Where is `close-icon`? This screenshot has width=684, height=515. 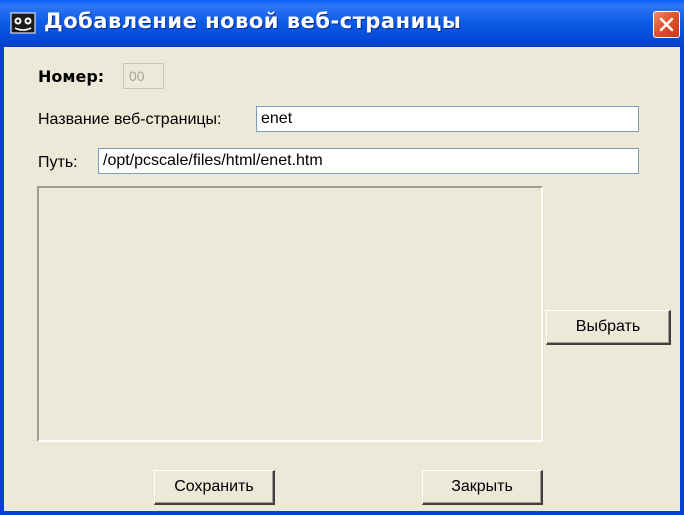
close-icon is located at coordinates (666, 24).